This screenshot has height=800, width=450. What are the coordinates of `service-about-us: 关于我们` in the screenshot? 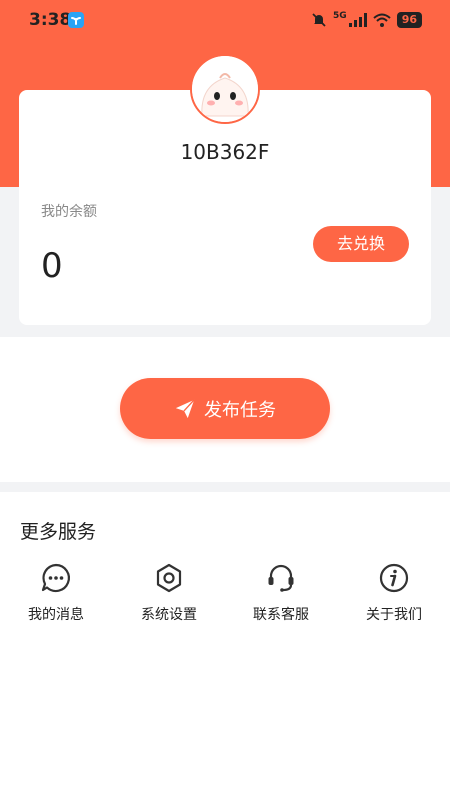 It's located at (394, 597).